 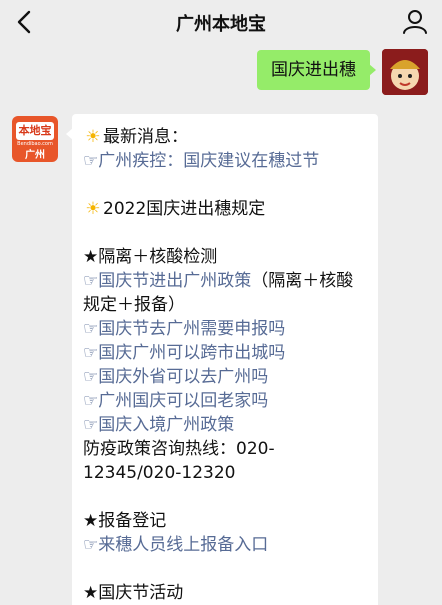 I want to click on section3-title: ★国庆节活动, so click(x=133, y=593).